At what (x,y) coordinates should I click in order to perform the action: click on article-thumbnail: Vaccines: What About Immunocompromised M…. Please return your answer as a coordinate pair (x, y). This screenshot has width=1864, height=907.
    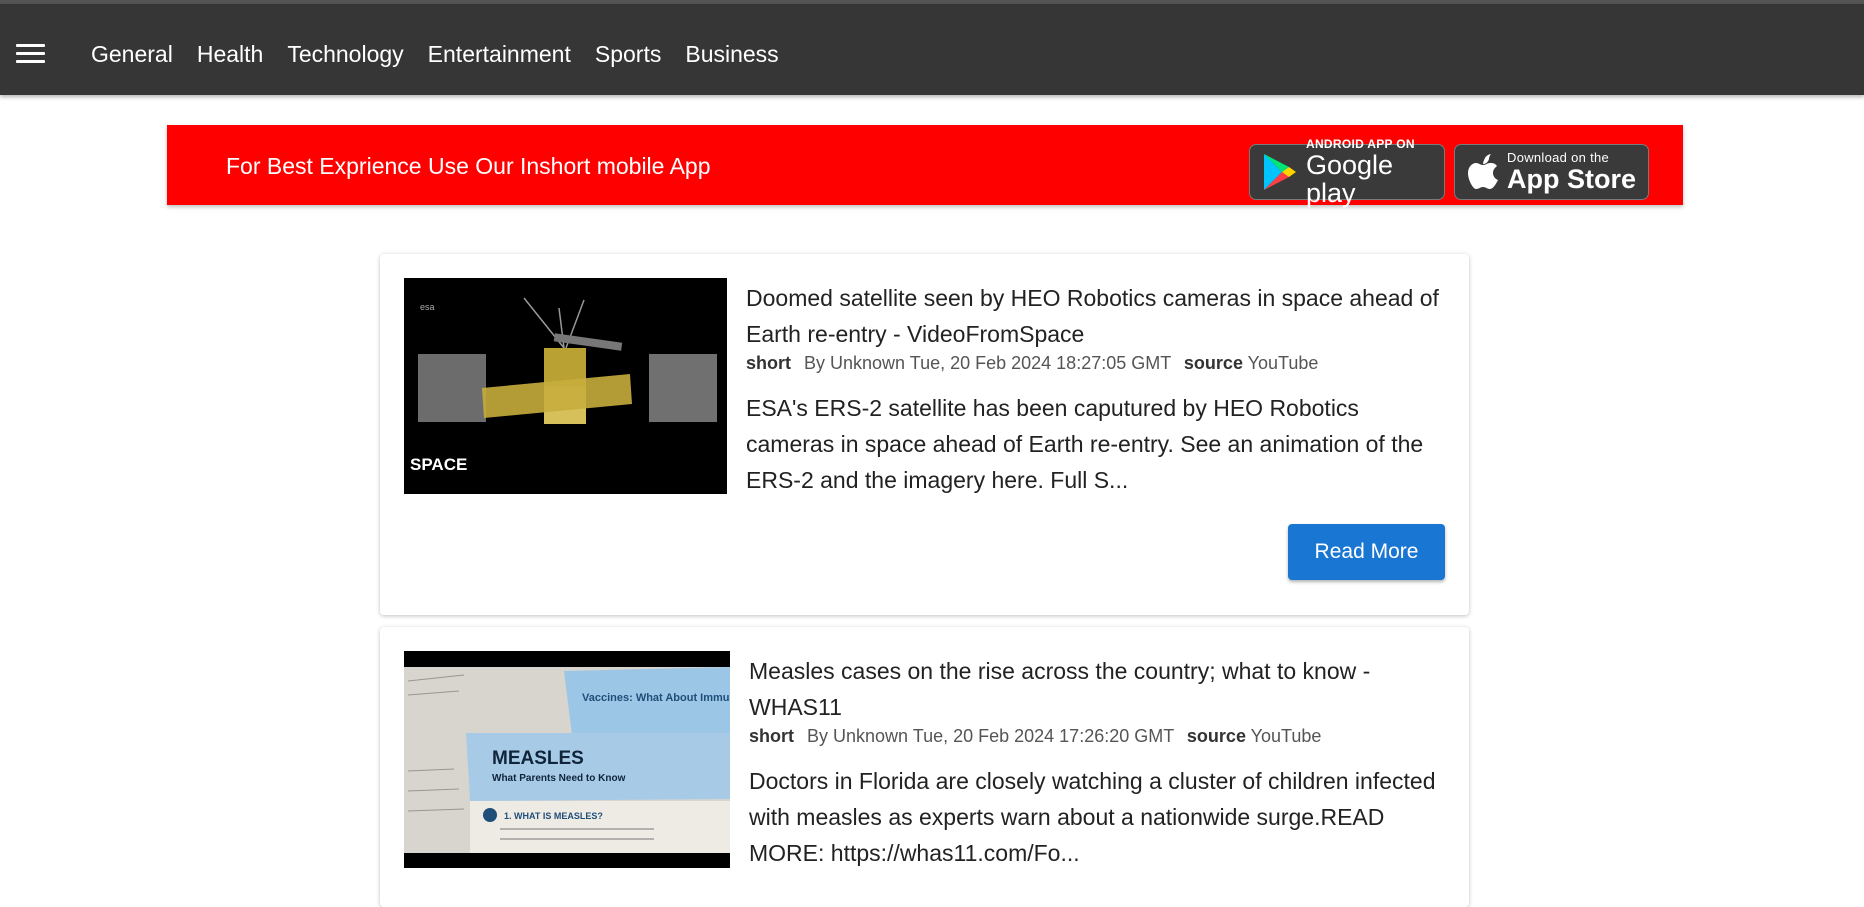
    Looking at the image, I should click on (567, 759).